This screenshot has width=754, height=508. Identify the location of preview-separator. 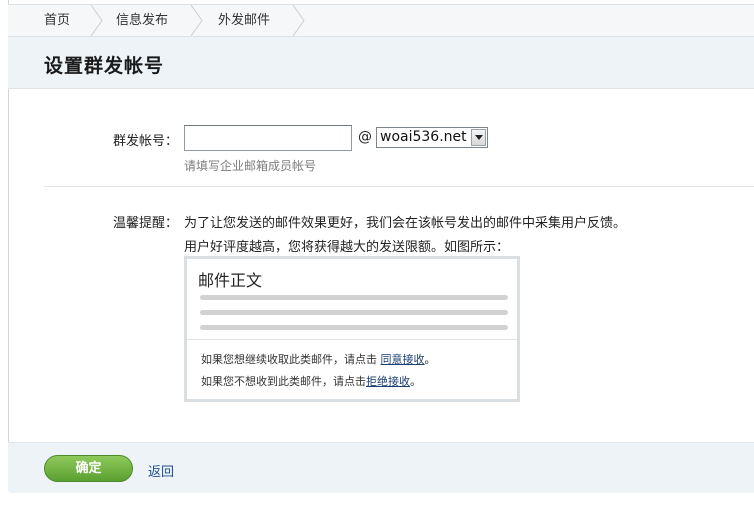
(352, 339).